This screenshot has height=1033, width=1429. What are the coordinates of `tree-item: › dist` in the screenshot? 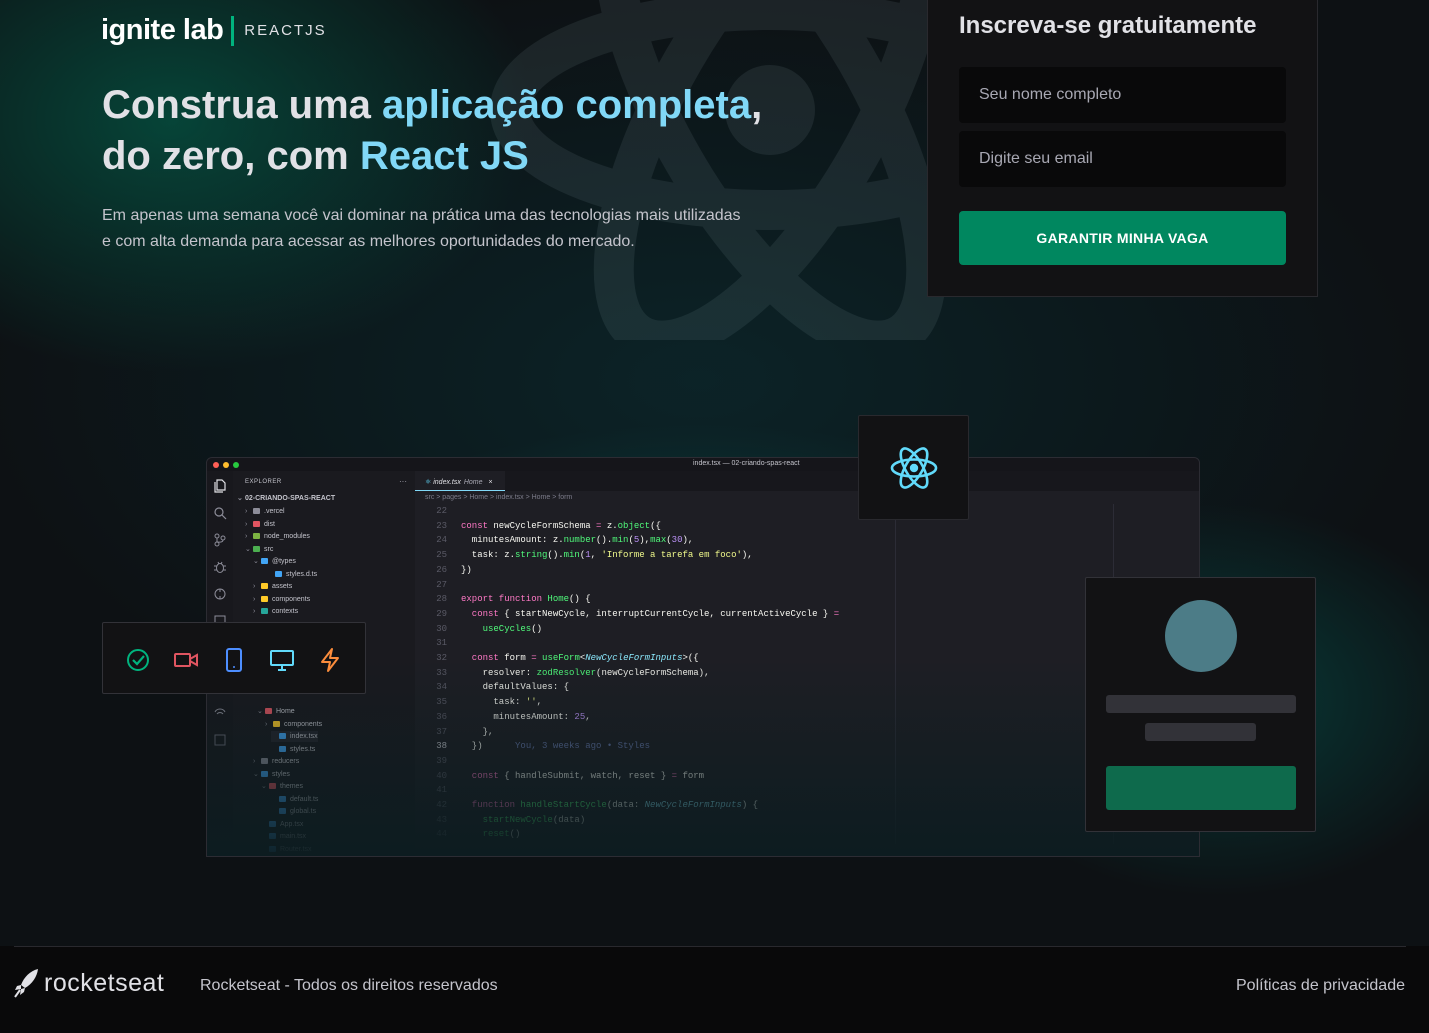 It's located at (260, 524).